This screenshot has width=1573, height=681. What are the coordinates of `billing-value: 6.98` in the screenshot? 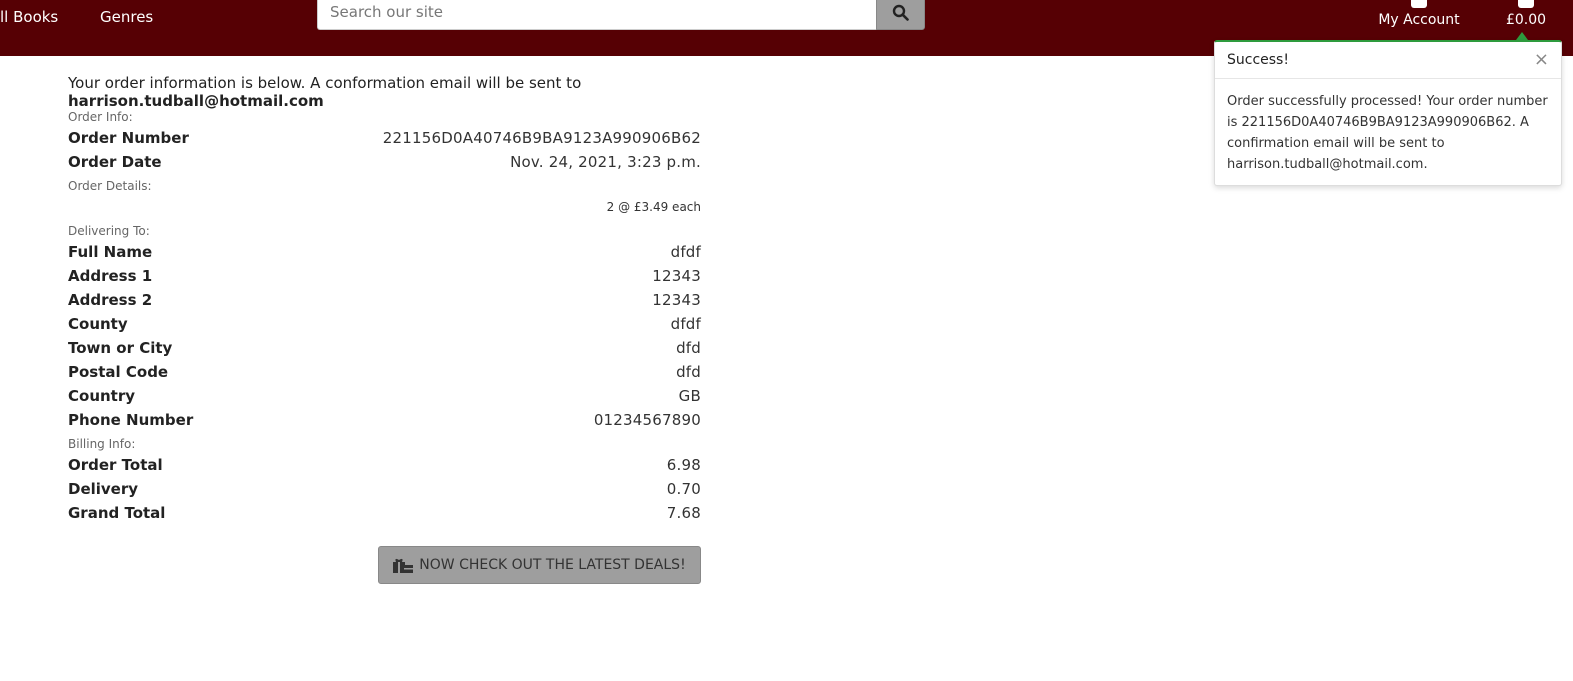 It's located at (683, 465).